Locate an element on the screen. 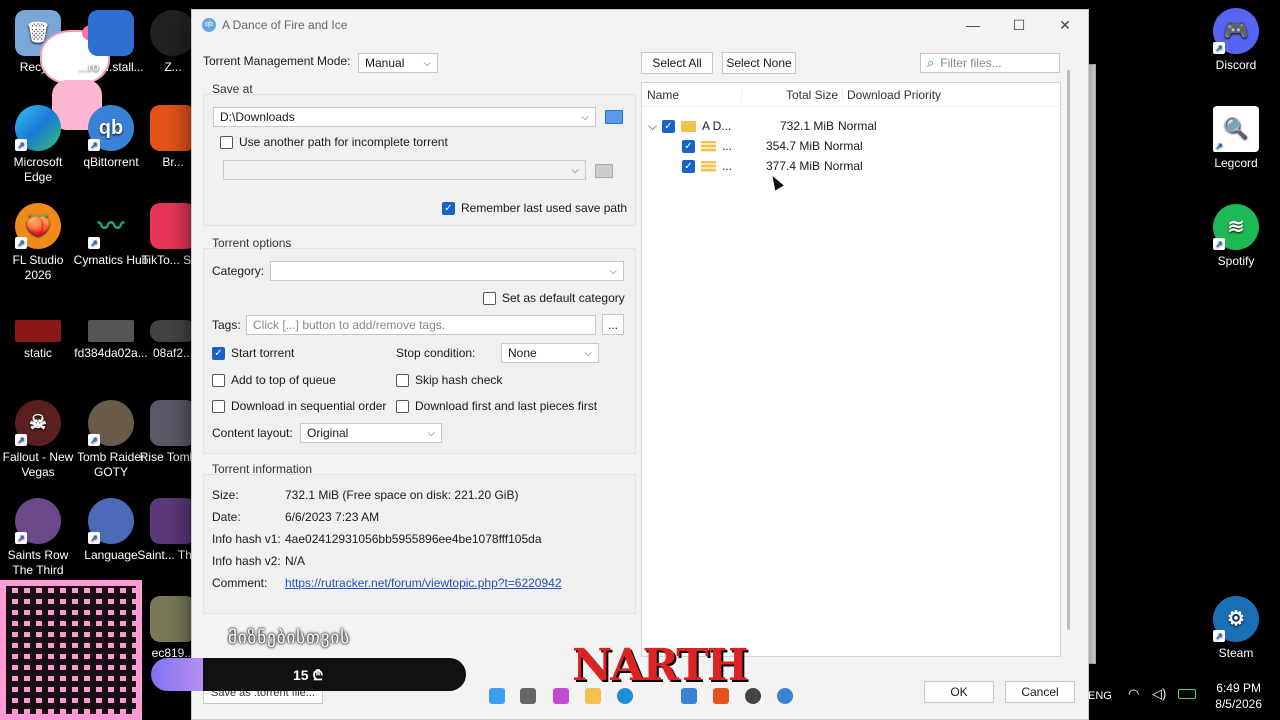 This screenshot has width=1280, height=720. volume-icon: ◁) is located at coordinates (1159, 694).